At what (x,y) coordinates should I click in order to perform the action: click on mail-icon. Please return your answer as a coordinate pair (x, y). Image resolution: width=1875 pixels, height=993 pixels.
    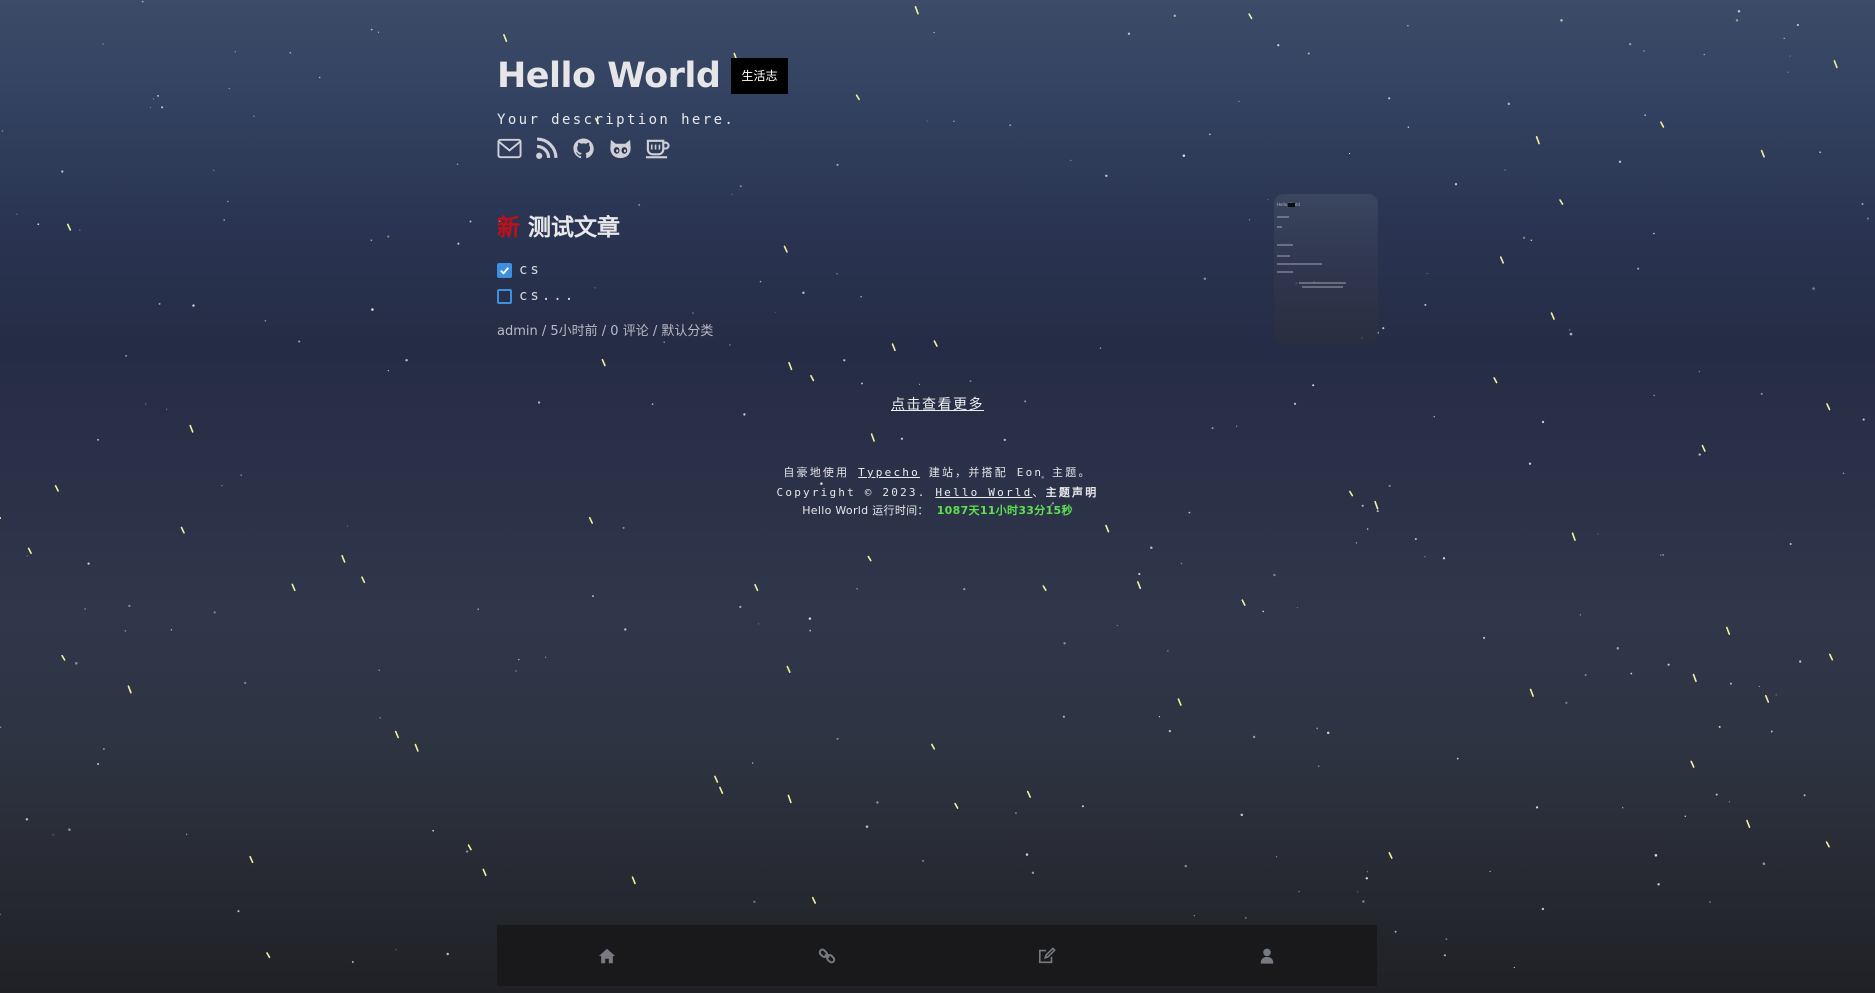
    Looking at the image, I should click on (509, 148).